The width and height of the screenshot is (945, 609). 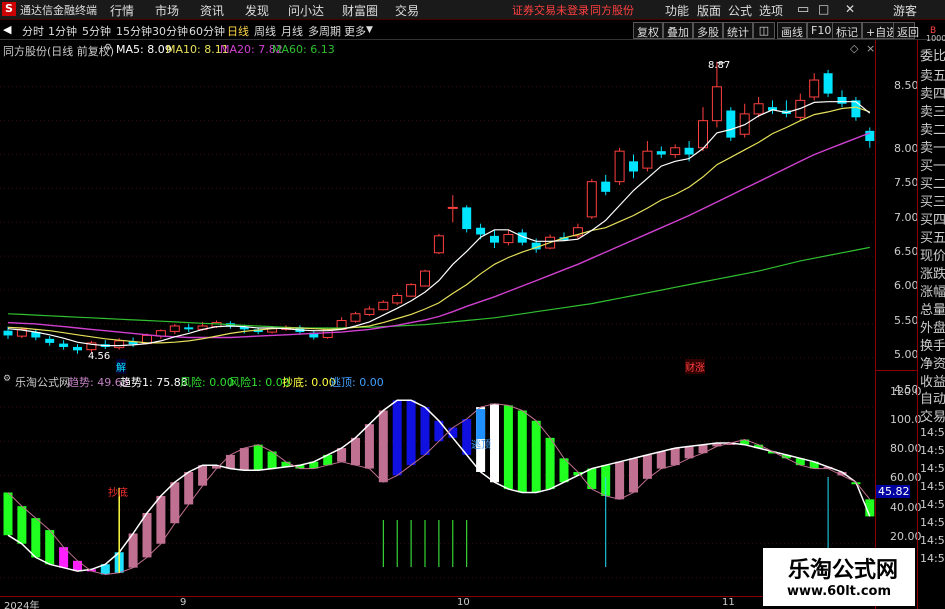 I want to click on adjust-button: 复权, so click(x=648, y=30).